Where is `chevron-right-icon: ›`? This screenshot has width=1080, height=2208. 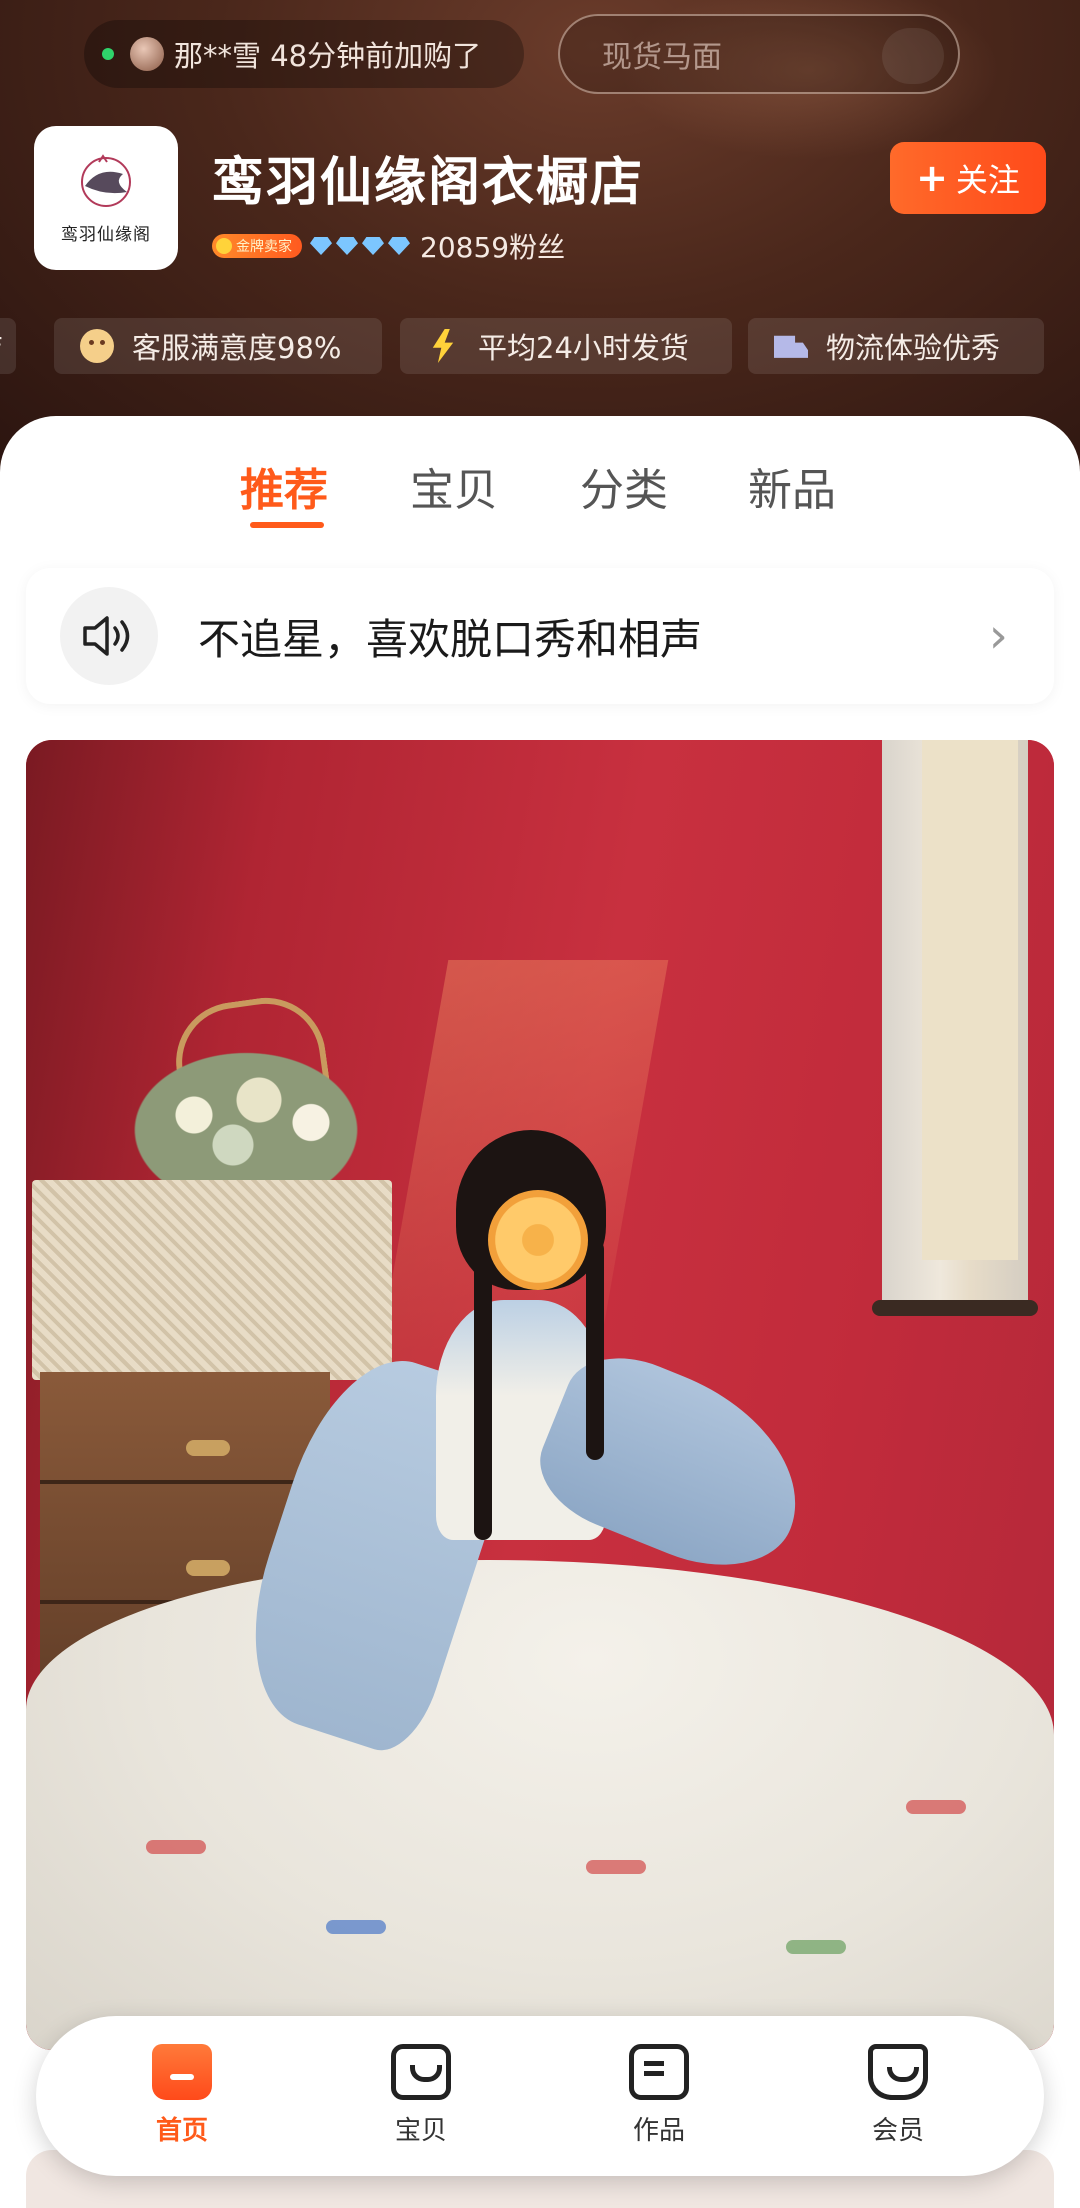 chevron-right-icon: › is located at coordinates (998, 636).